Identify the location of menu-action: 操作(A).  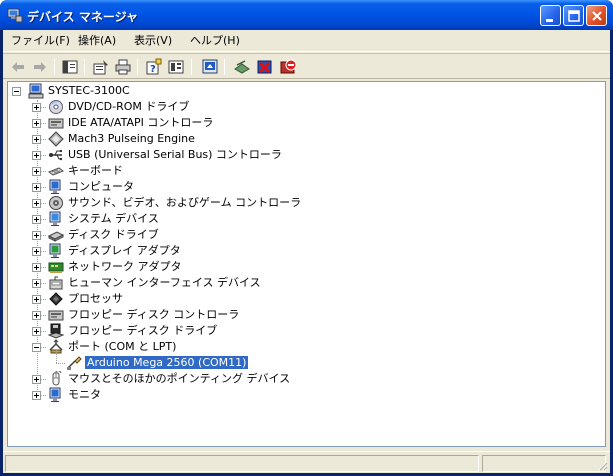
(97, 41).